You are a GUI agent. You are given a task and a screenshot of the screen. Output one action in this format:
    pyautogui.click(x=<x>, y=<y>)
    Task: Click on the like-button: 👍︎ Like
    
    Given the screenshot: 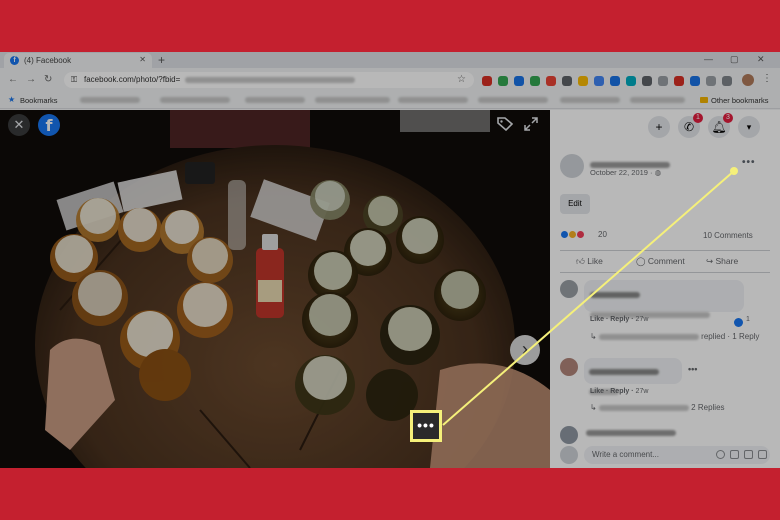 What is the action you would take?
    pyautogui.click(x=589, y=261)
    